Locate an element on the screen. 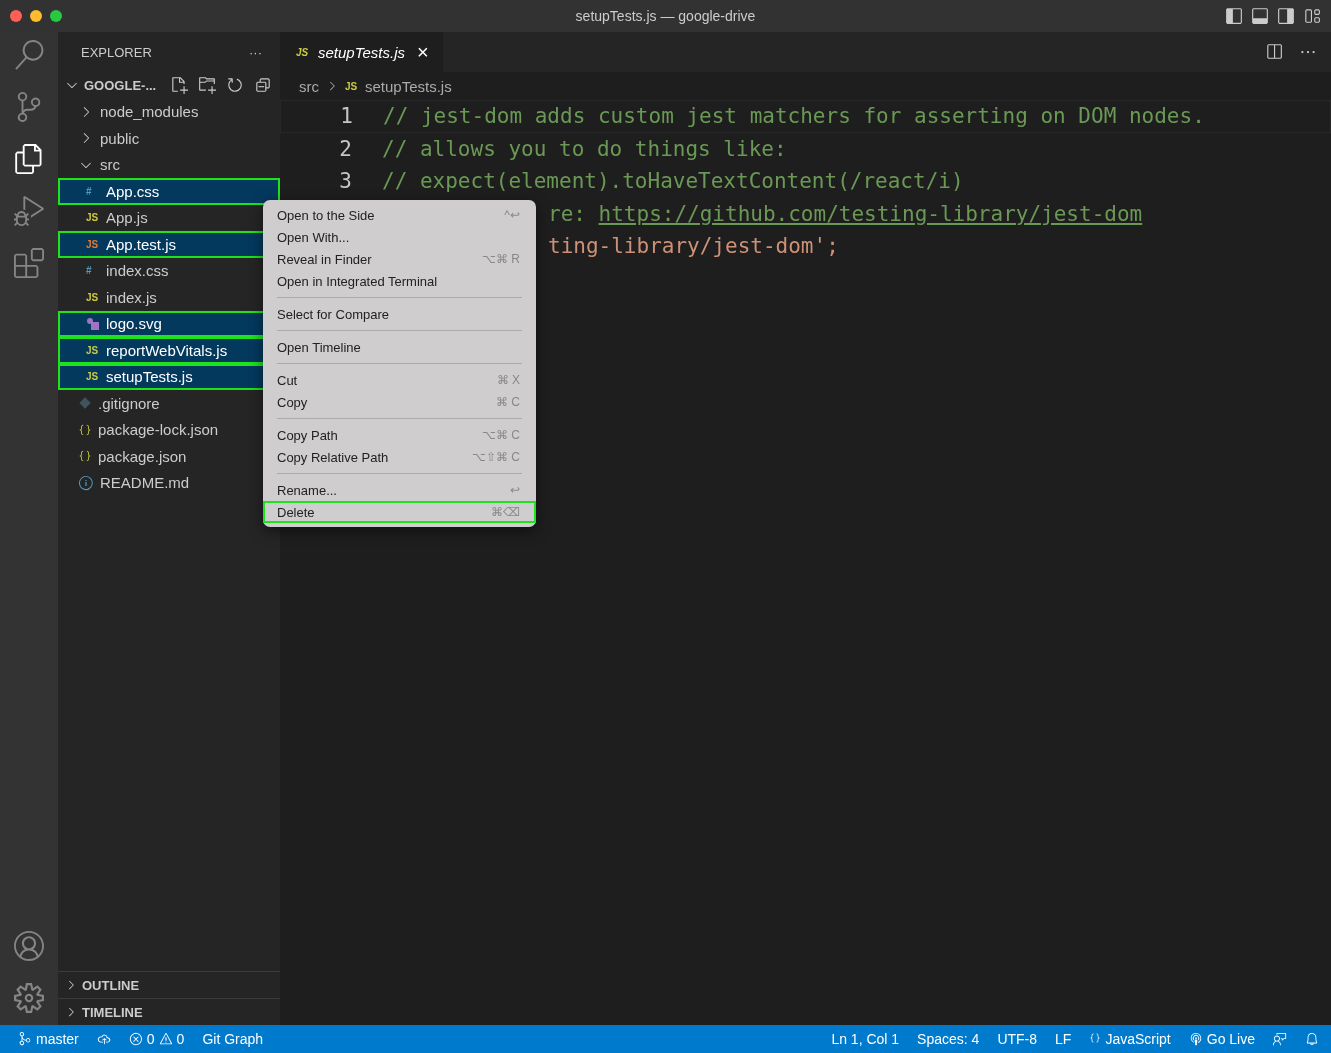 This screenshot has width=1331, height=1053. menu-shortcut: ⌥⇧⌘ C is located at coordinates (496, 457).